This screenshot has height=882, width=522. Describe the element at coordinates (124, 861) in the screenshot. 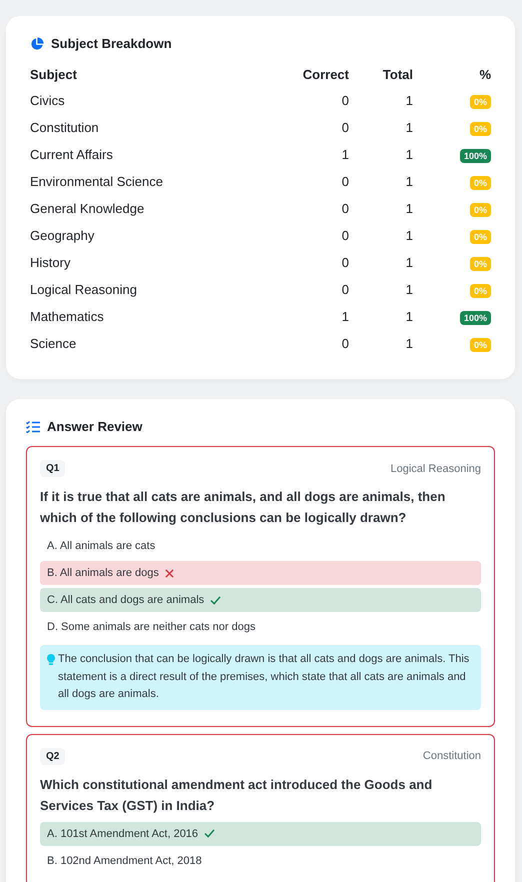

I see `option-text: B. 102nd Amendment Act, 2018` at that location.